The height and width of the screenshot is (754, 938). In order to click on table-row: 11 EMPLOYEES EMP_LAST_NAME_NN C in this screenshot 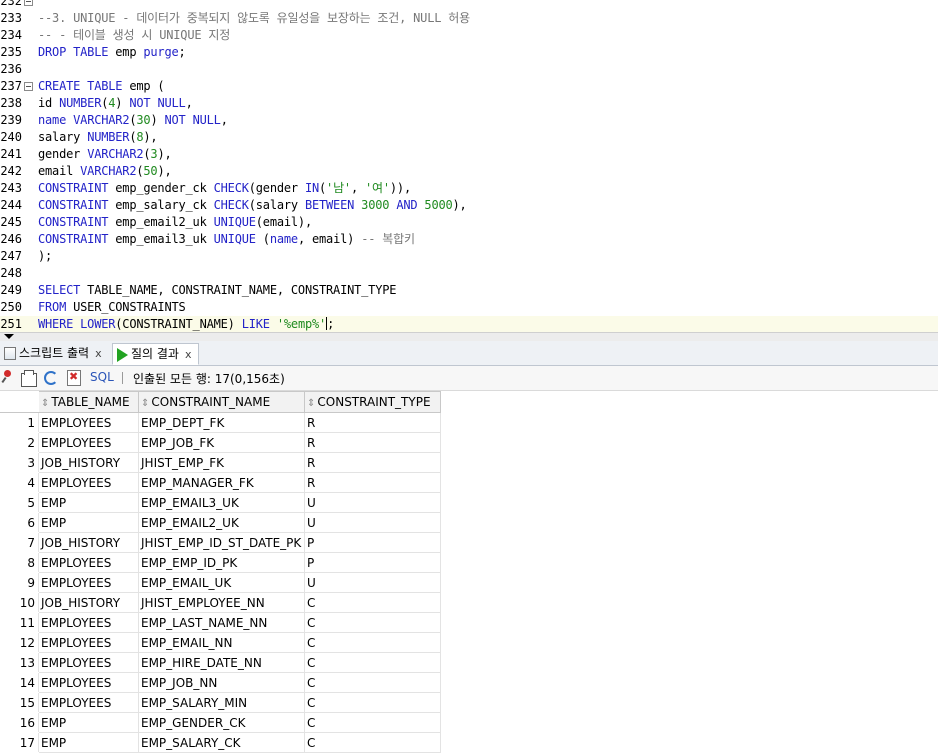, I will do `click(220, 622)`.